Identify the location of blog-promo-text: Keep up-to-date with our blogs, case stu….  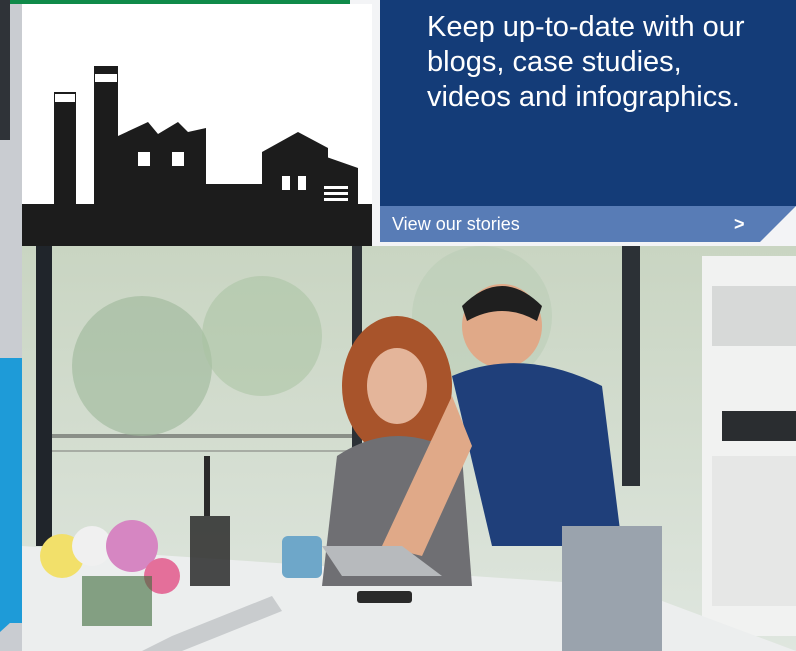
(586, 62).